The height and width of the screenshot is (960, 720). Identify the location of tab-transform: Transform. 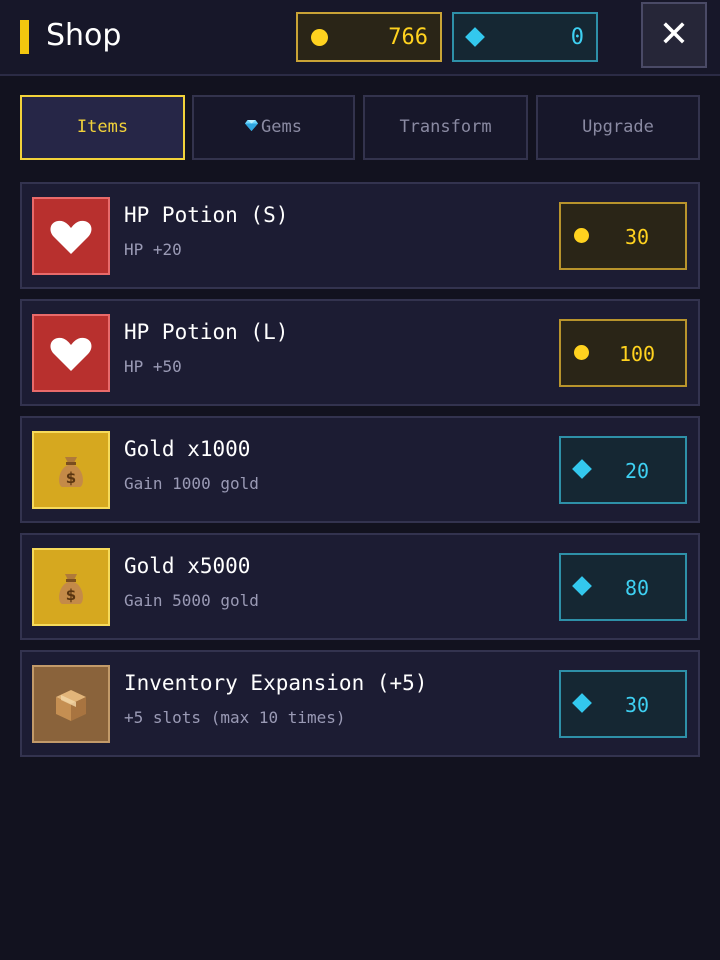
(445, 127).